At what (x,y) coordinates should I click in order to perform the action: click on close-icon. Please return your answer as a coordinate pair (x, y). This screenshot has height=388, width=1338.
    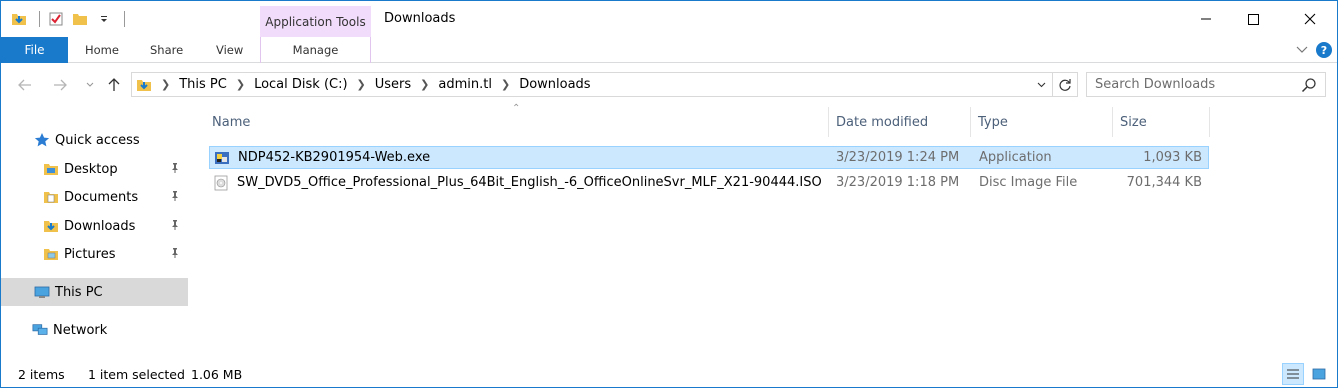
    Looking at the image, I should click on (1310, 19).